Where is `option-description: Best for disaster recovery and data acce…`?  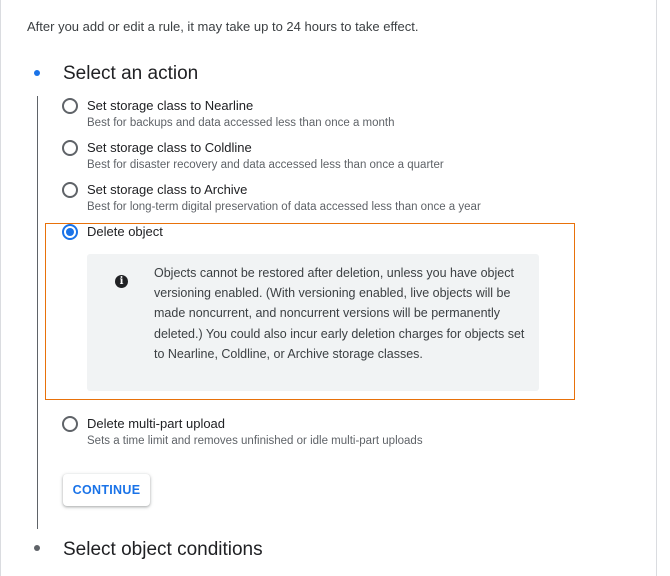 option-description: Best for disaster recovery and data acce… is located at coordinates (265, 165).